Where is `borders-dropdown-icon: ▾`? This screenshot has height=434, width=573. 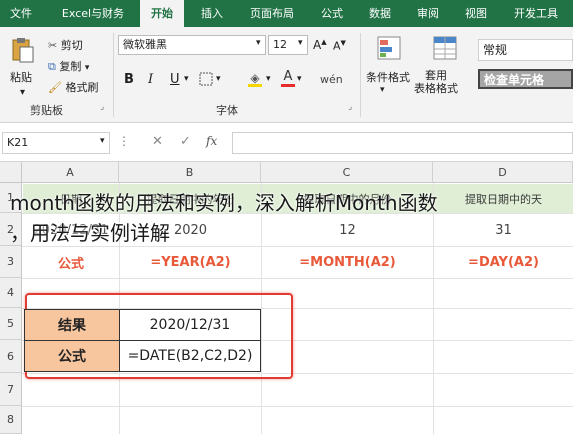 borders-dropdown-icon: ▾ is located at coordinates (218, 79).